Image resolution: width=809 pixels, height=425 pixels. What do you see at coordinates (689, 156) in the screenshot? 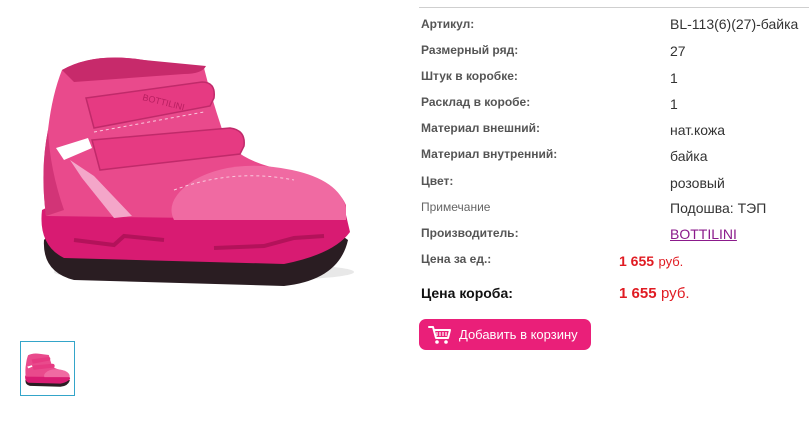
I see `spec-value: байка` at bounding box center [689, 156].